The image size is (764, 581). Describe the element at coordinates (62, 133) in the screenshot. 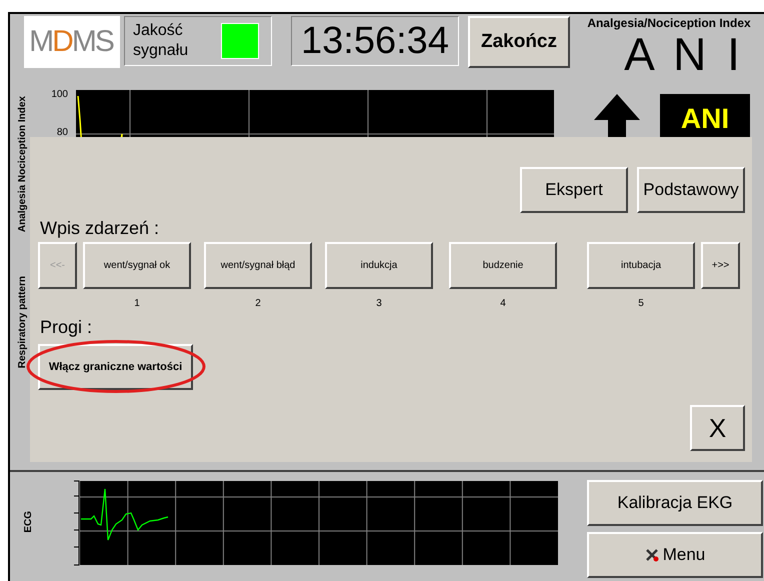

I see `y-tick-label: 80` at that location.